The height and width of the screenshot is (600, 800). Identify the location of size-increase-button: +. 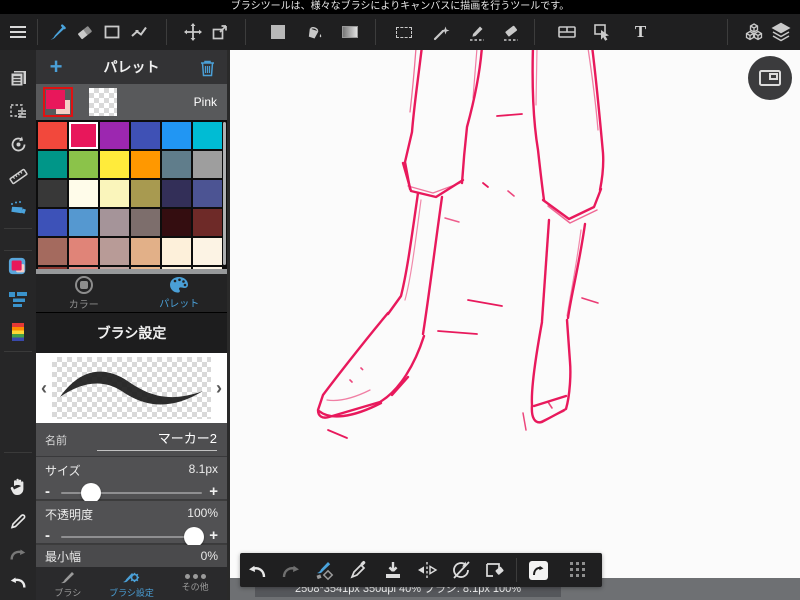
(213, 492).